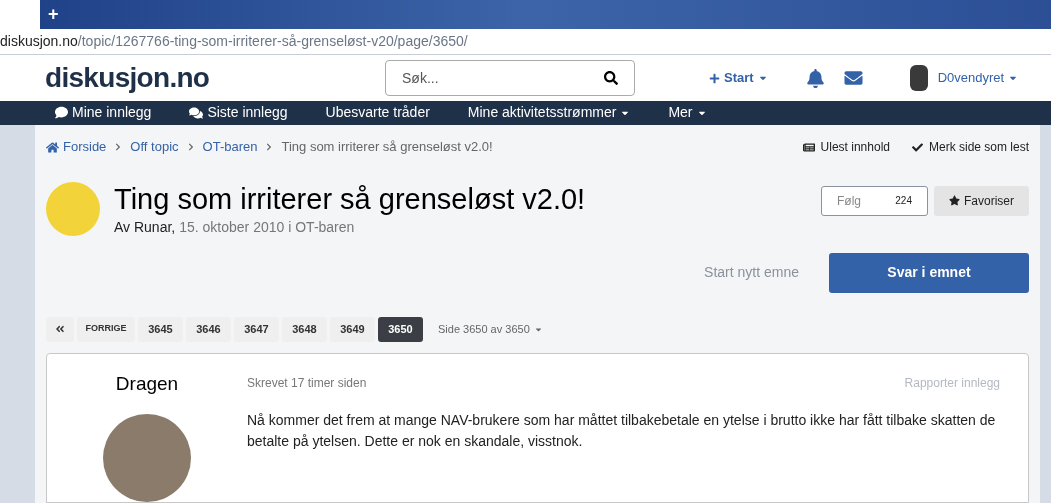 This screenshot has width=1051, height=503. Describe the element at coordinates (256, 329) in the screenshot. I see `page-number-button: 3647` at that location.